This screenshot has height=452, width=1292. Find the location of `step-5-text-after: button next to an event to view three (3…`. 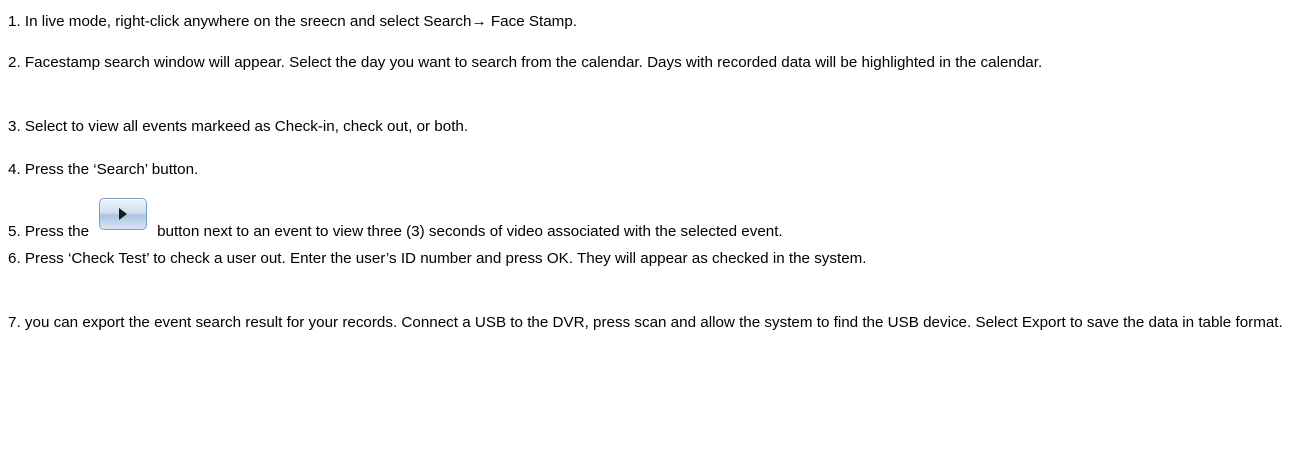

step-5-text-after: button next to an event to view three (3… is located at coordinates (470, 231).